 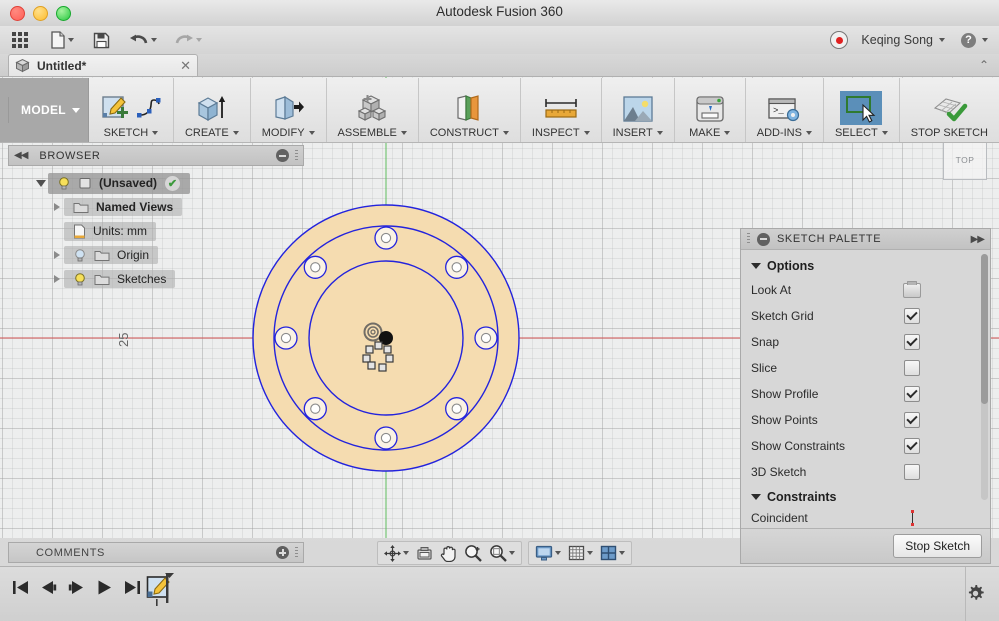 What do you see at coordinates (396, 553) in the screenshot?
I see `orbit-button` at bounding box center [396, 553].